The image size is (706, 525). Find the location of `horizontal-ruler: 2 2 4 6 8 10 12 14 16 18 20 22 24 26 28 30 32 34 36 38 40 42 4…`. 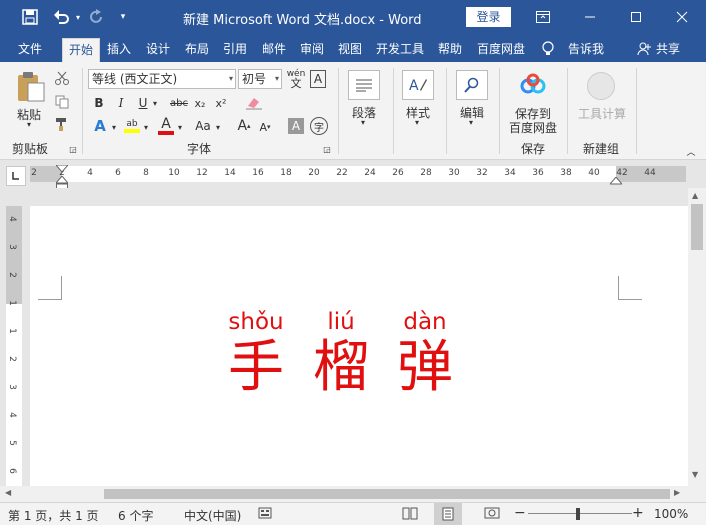

horizontal-ruler: 2 2 4 6 8 10 12 14 16 18 20 22 24 26 28 30 32 34 36 38 40 42 4… is located at coordinates (358, 178).